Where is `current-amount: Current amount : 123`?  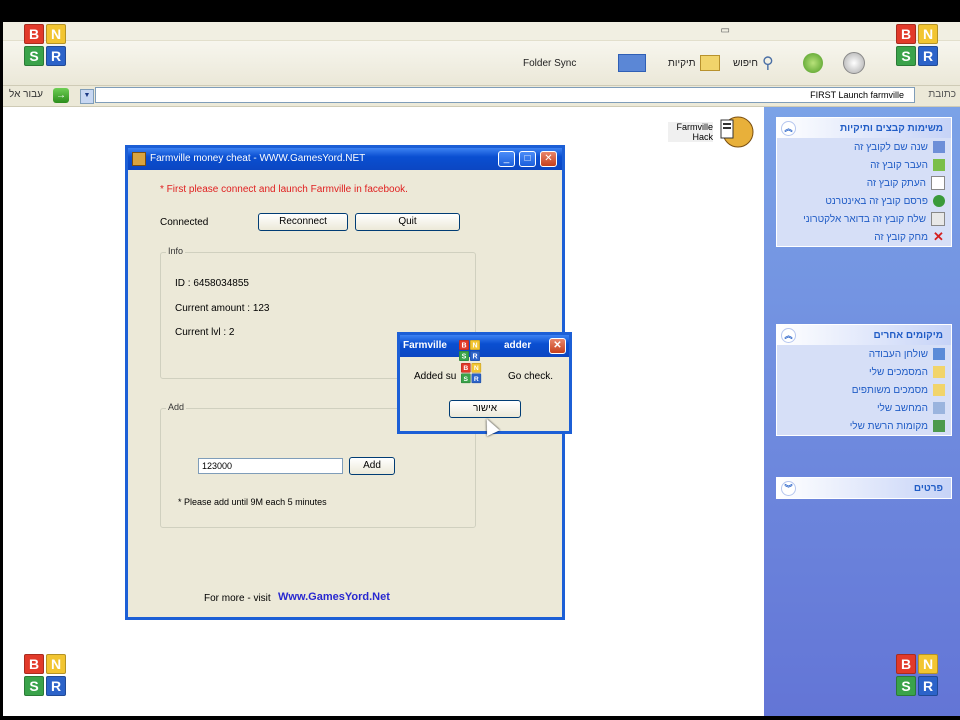 current-amount: Current amount : 123 is located at coordinates (222, 308).